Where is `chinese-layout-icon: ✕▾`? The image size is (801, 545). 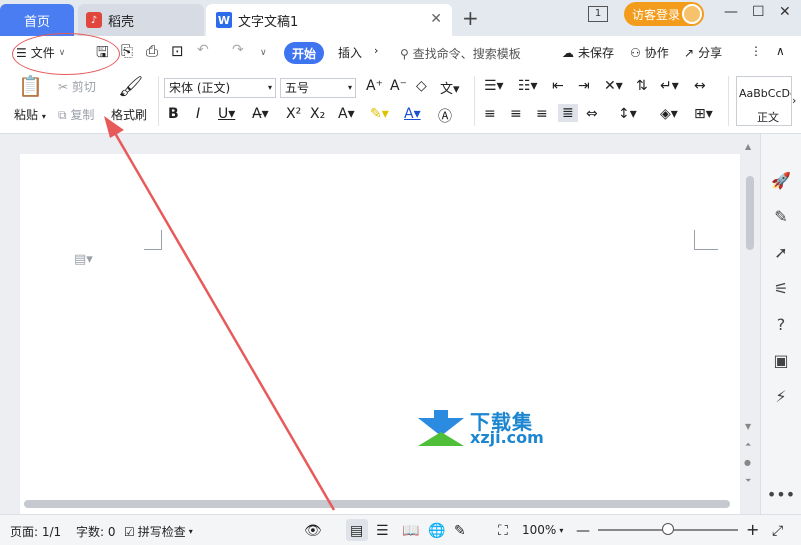 chinese-layout-icon: ✕▾ is located at coordinates (613, 86).